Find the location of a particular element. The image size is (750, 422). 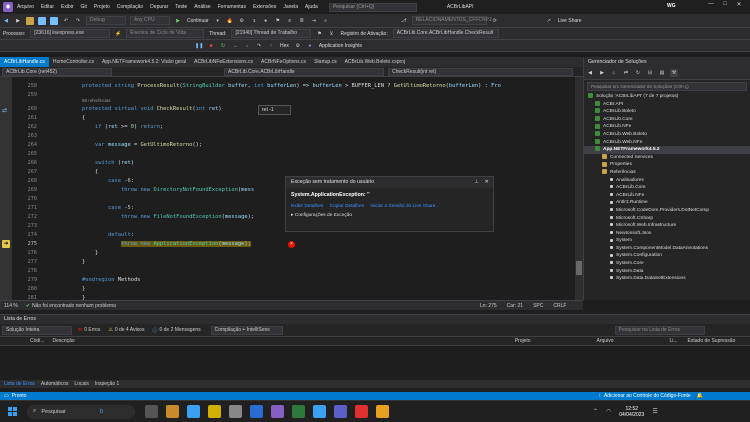

taskbar-search: ⌕ Pesquisar b is located at coordinates (81, 411).